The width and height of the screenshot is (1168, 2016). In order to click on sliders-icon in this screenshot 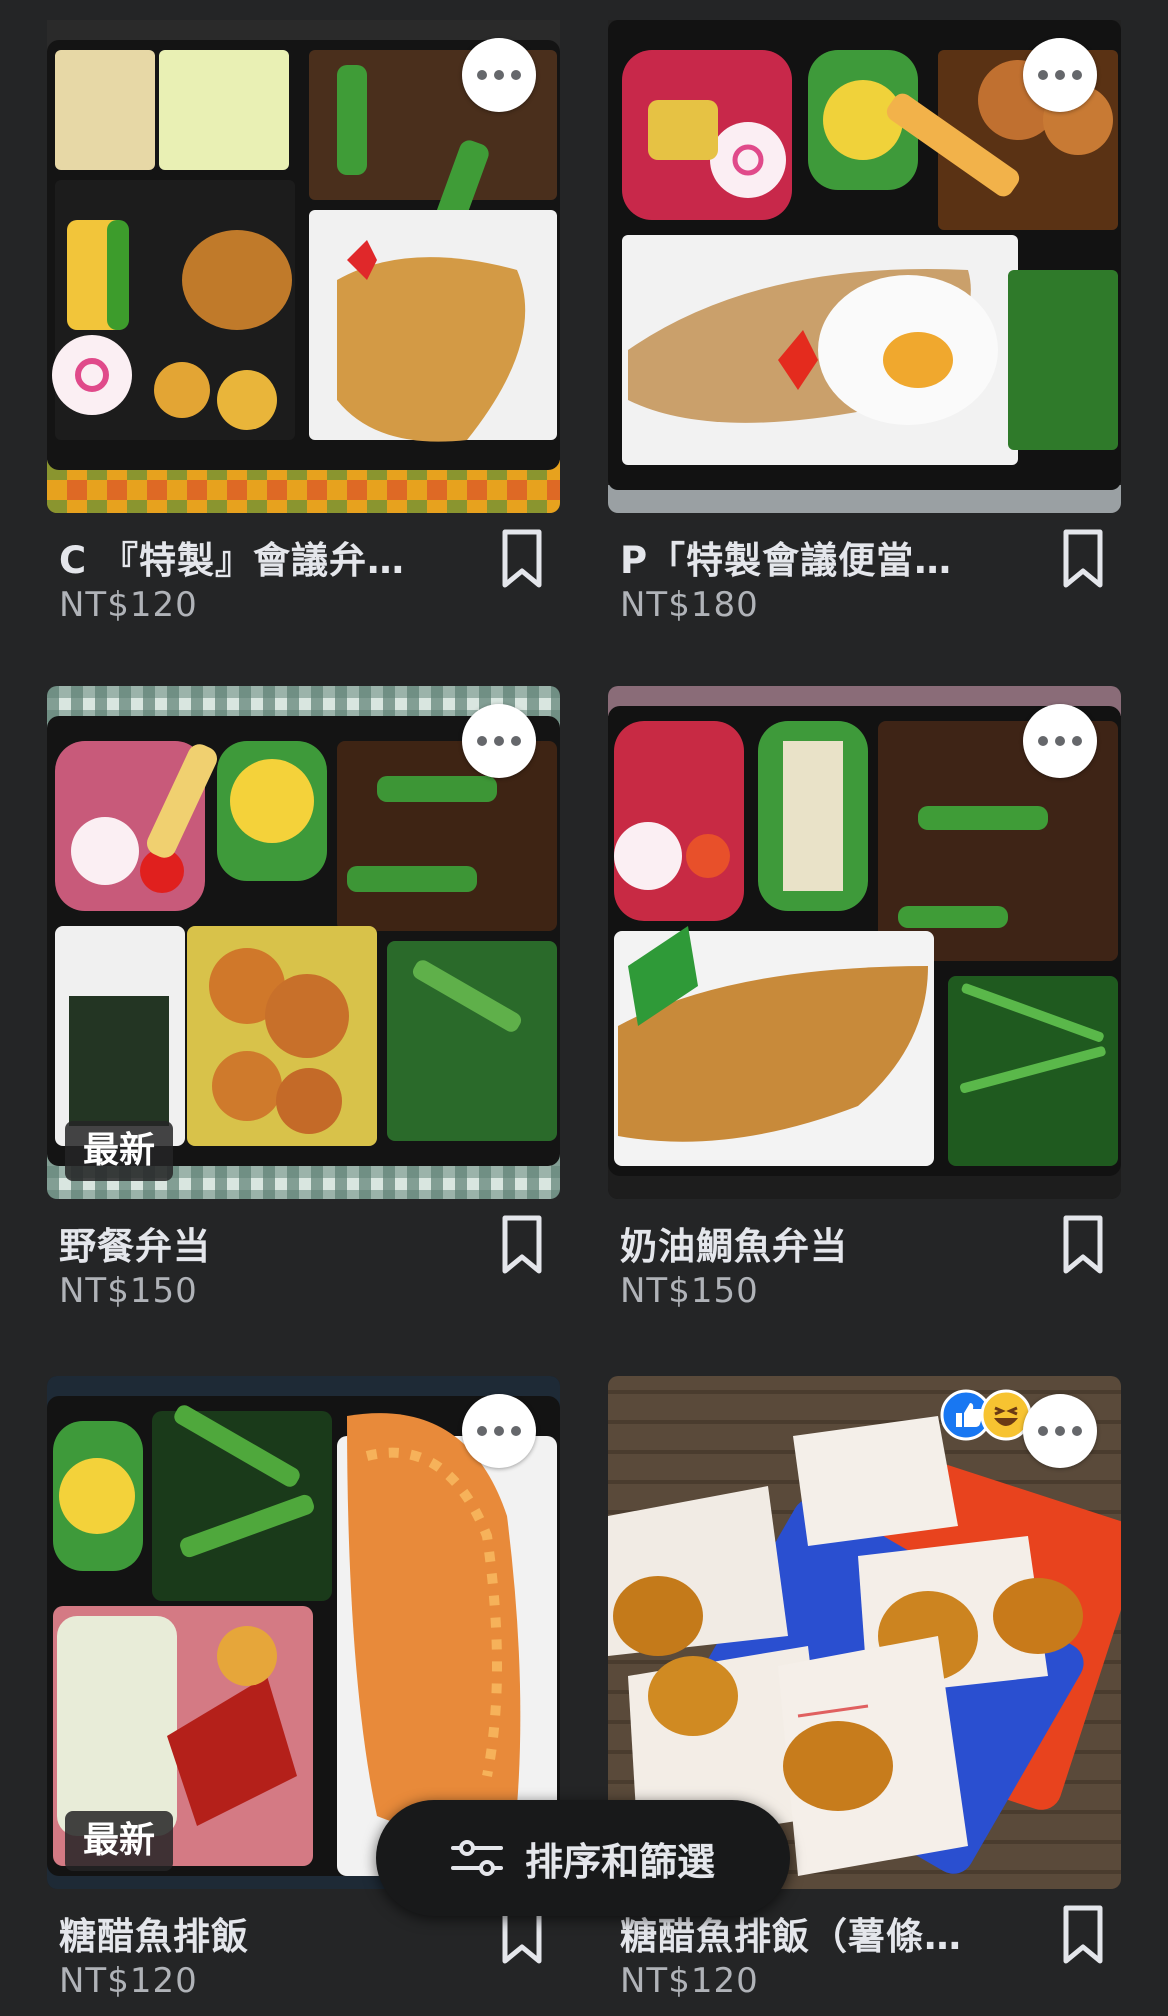, I will do `click(476, 1858)`.